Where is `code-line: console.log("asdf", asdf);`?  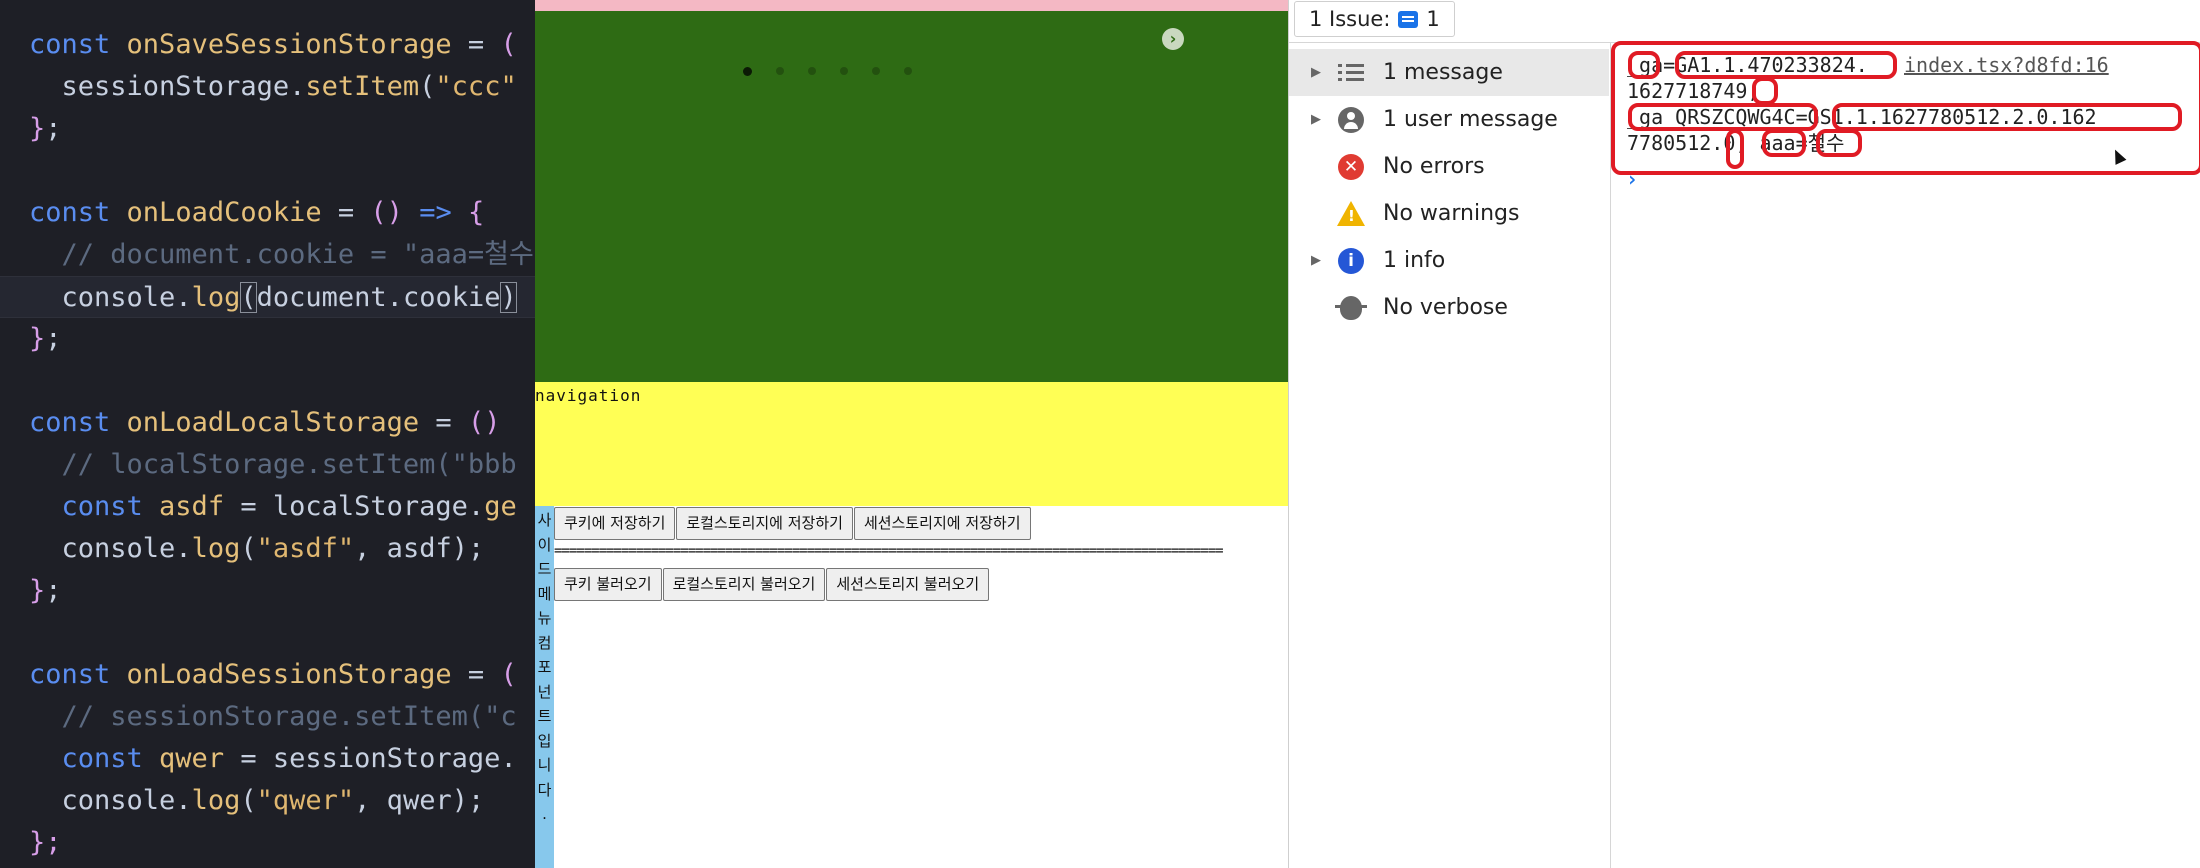
code-line: console.log("asdf", asdf); is located at coordinates (242, 549).